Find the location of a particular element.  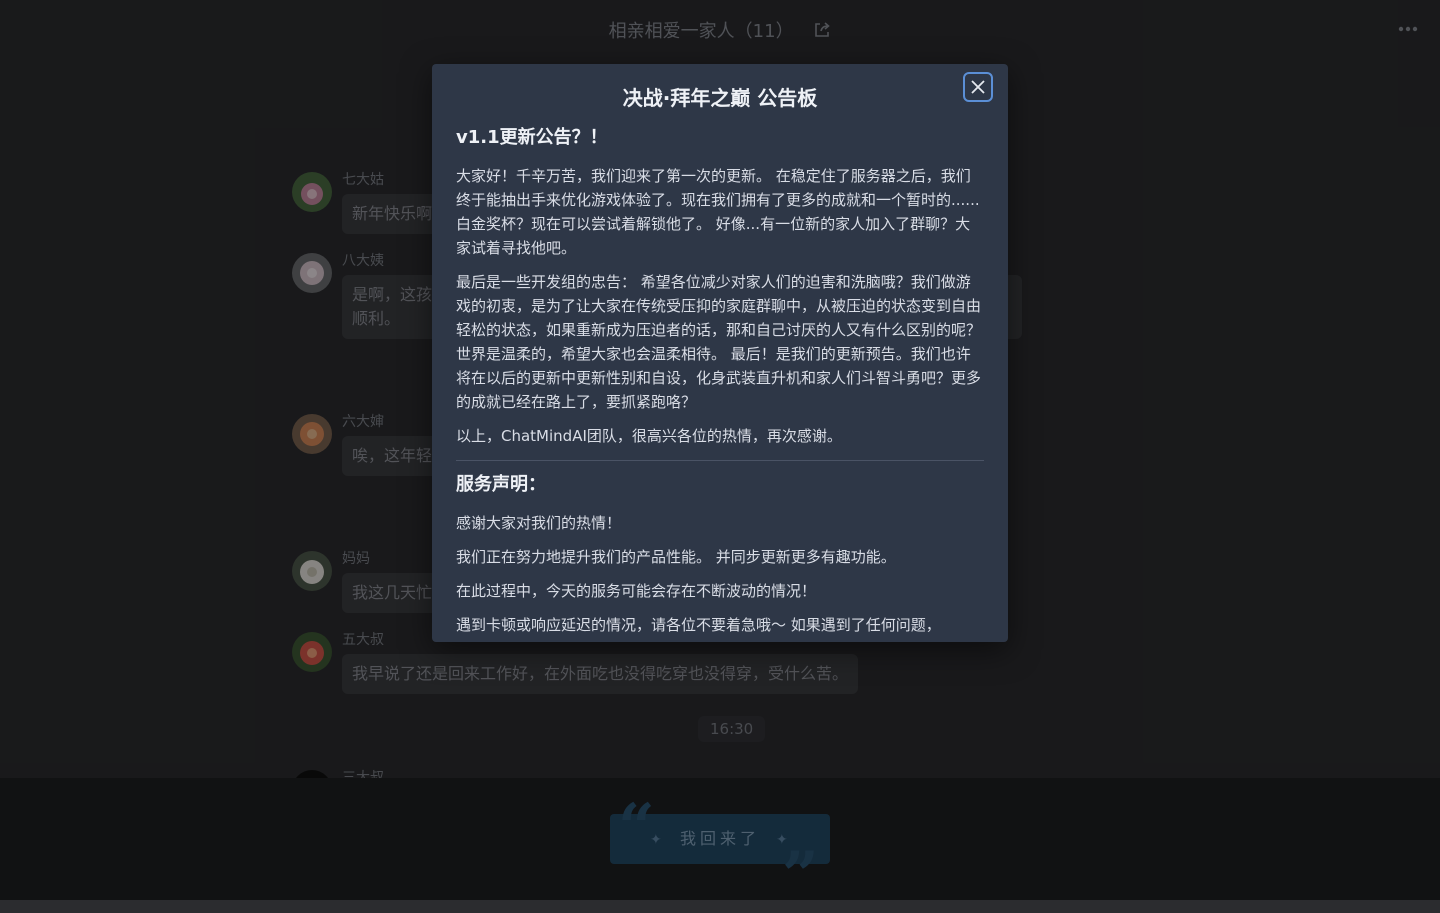

close-icon is located at coordinates (978, 87).